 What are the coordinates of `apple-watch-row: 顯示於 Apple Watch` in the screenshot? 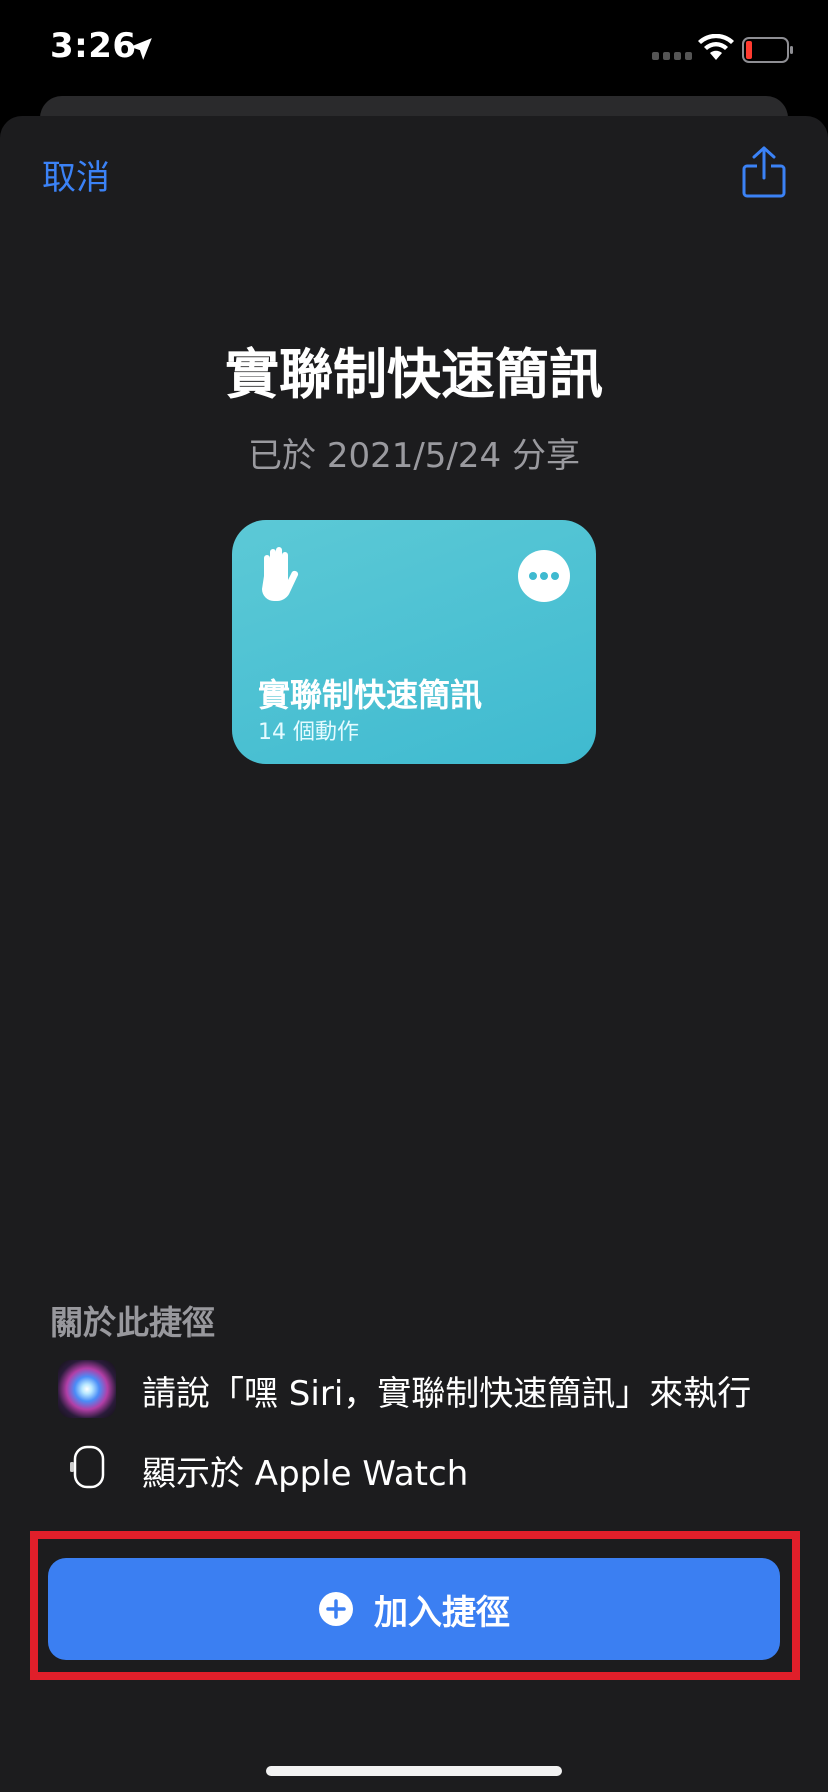 It's located at (428, 1468).